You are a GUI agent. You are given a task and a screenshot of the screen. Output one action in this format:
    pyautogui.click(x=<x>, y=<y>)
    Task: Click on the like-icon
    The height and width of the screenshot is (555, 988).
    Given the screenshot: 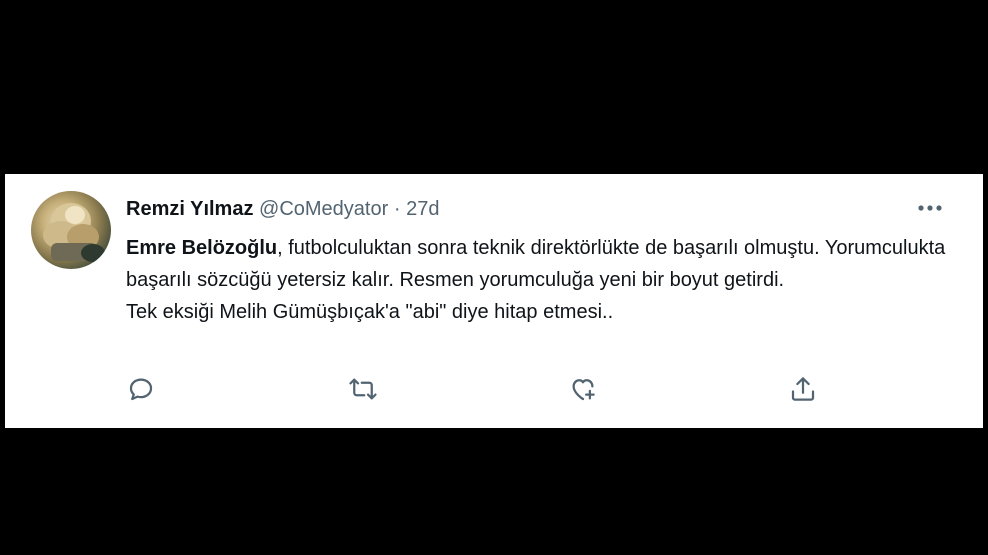 What is the action you would take?
    pyautogui.click(x=583, y=390)
    